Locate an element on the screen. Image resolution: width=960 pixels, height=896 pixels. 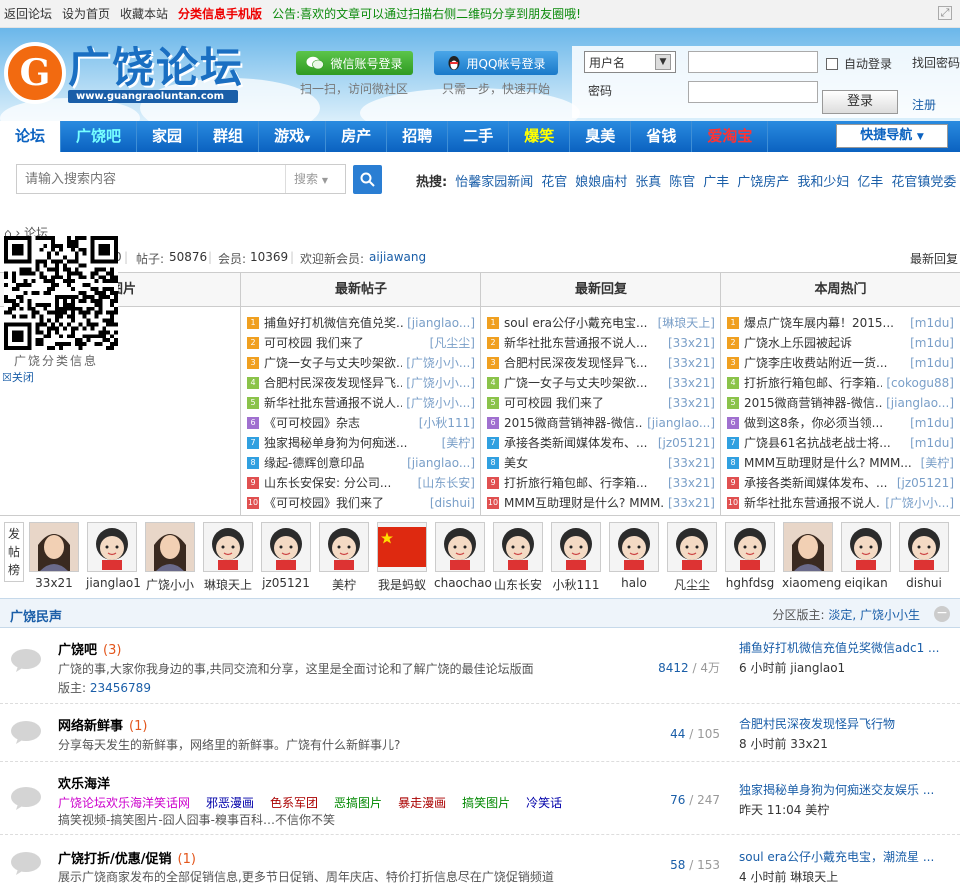
nav-item-funny: 爆笑 is located at coordinates (540, 136).